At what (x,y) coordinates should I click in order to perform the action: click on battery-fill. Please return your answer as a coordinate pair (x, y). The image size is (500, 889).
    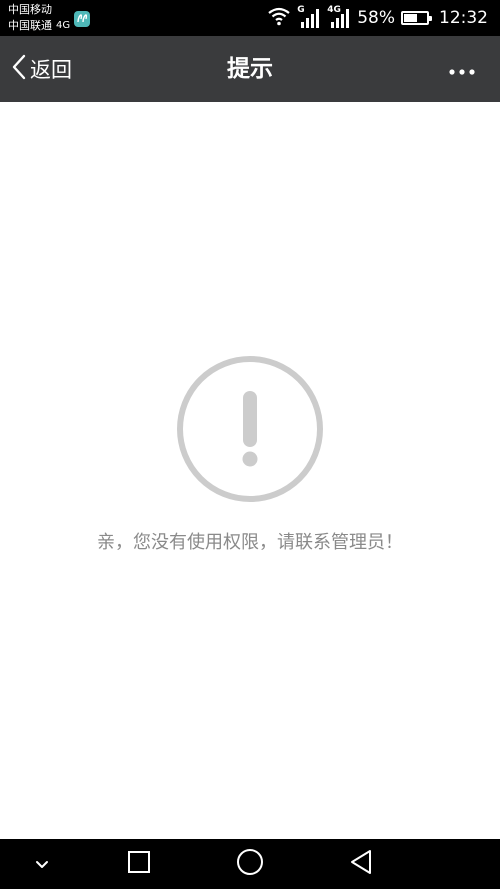
    Looking at the image, I should click on (410, 18).